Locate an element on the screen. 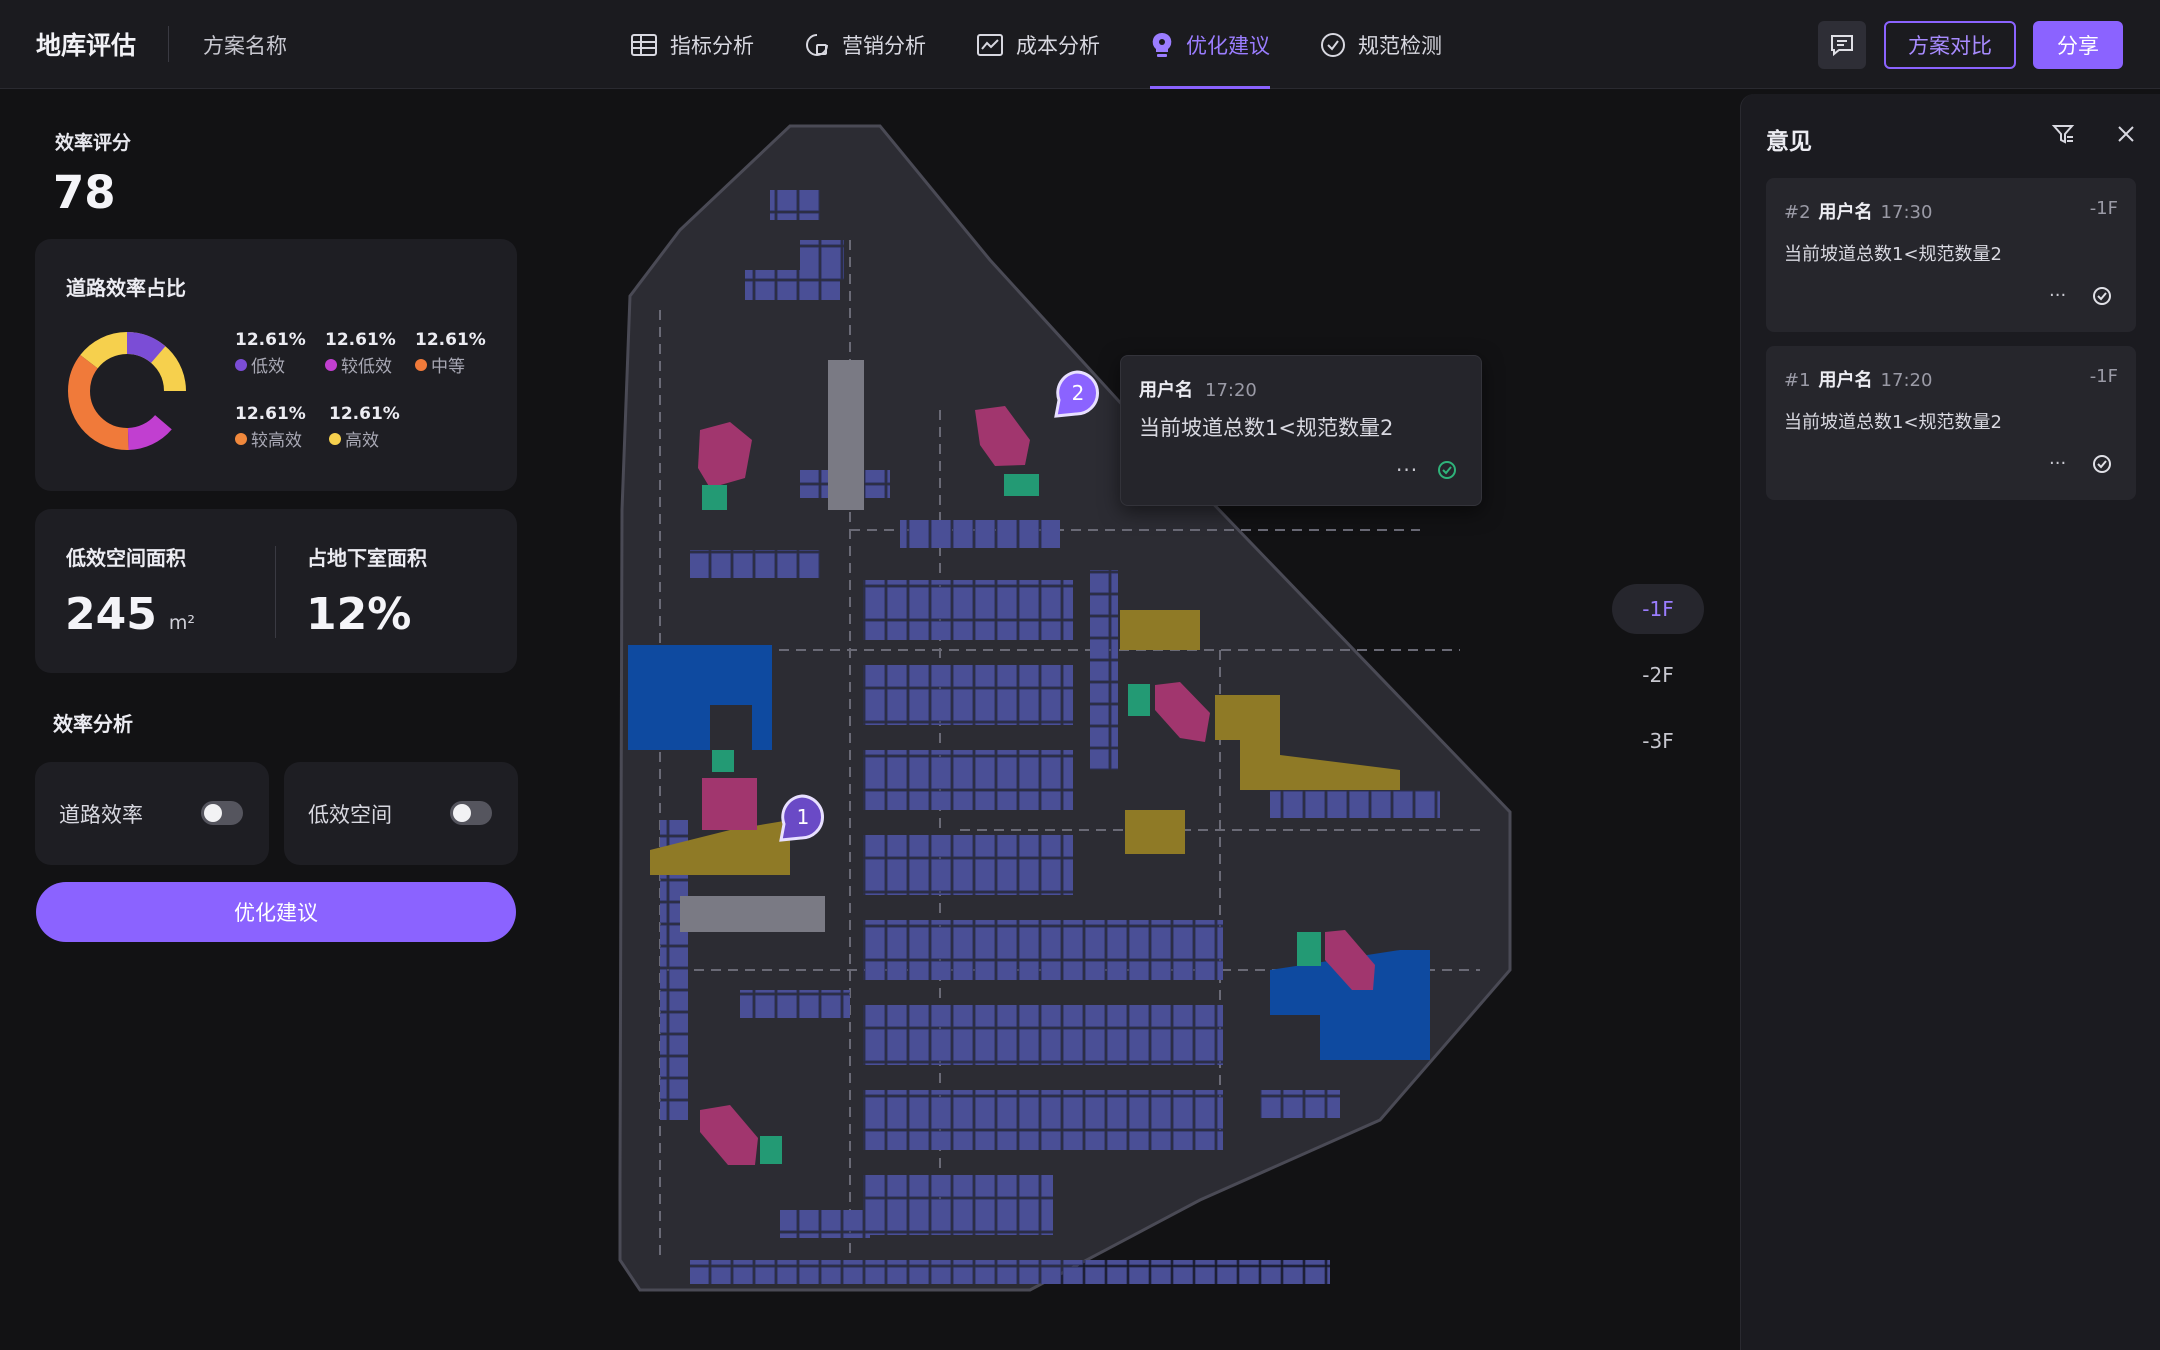  low-space-toggle-label: 低效空间 is located at coordinates (350, 815).